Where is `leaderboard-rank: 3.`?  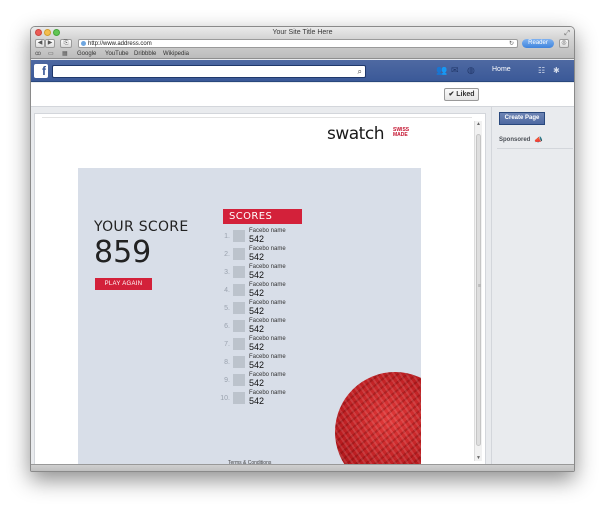 leaderboard-rank: 3. is located at coordinates (227, 272).